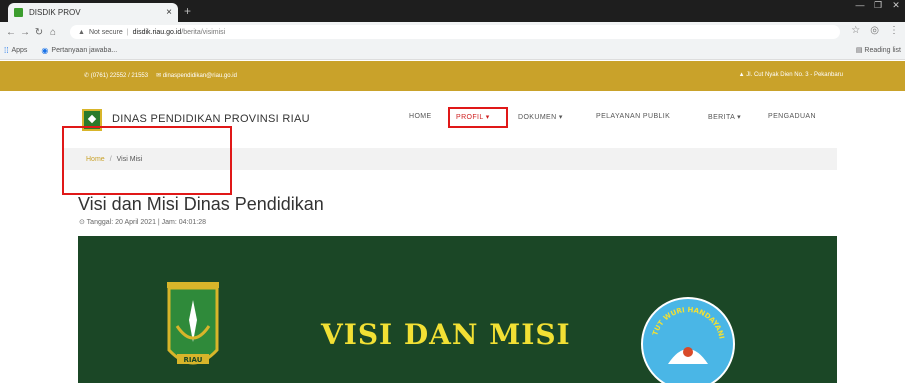  I want to click on nav-pengaduan: PENGADUAN, so click(792, 116).